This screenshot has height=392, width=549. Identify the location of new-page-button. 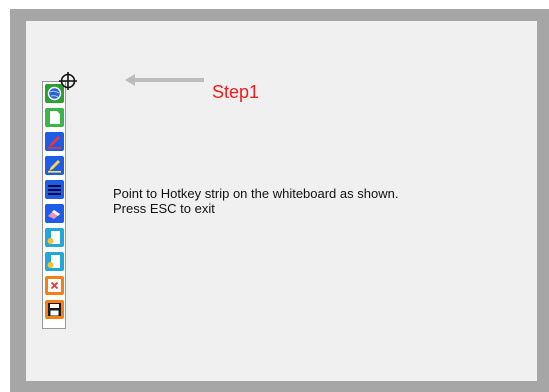
(54, 117).